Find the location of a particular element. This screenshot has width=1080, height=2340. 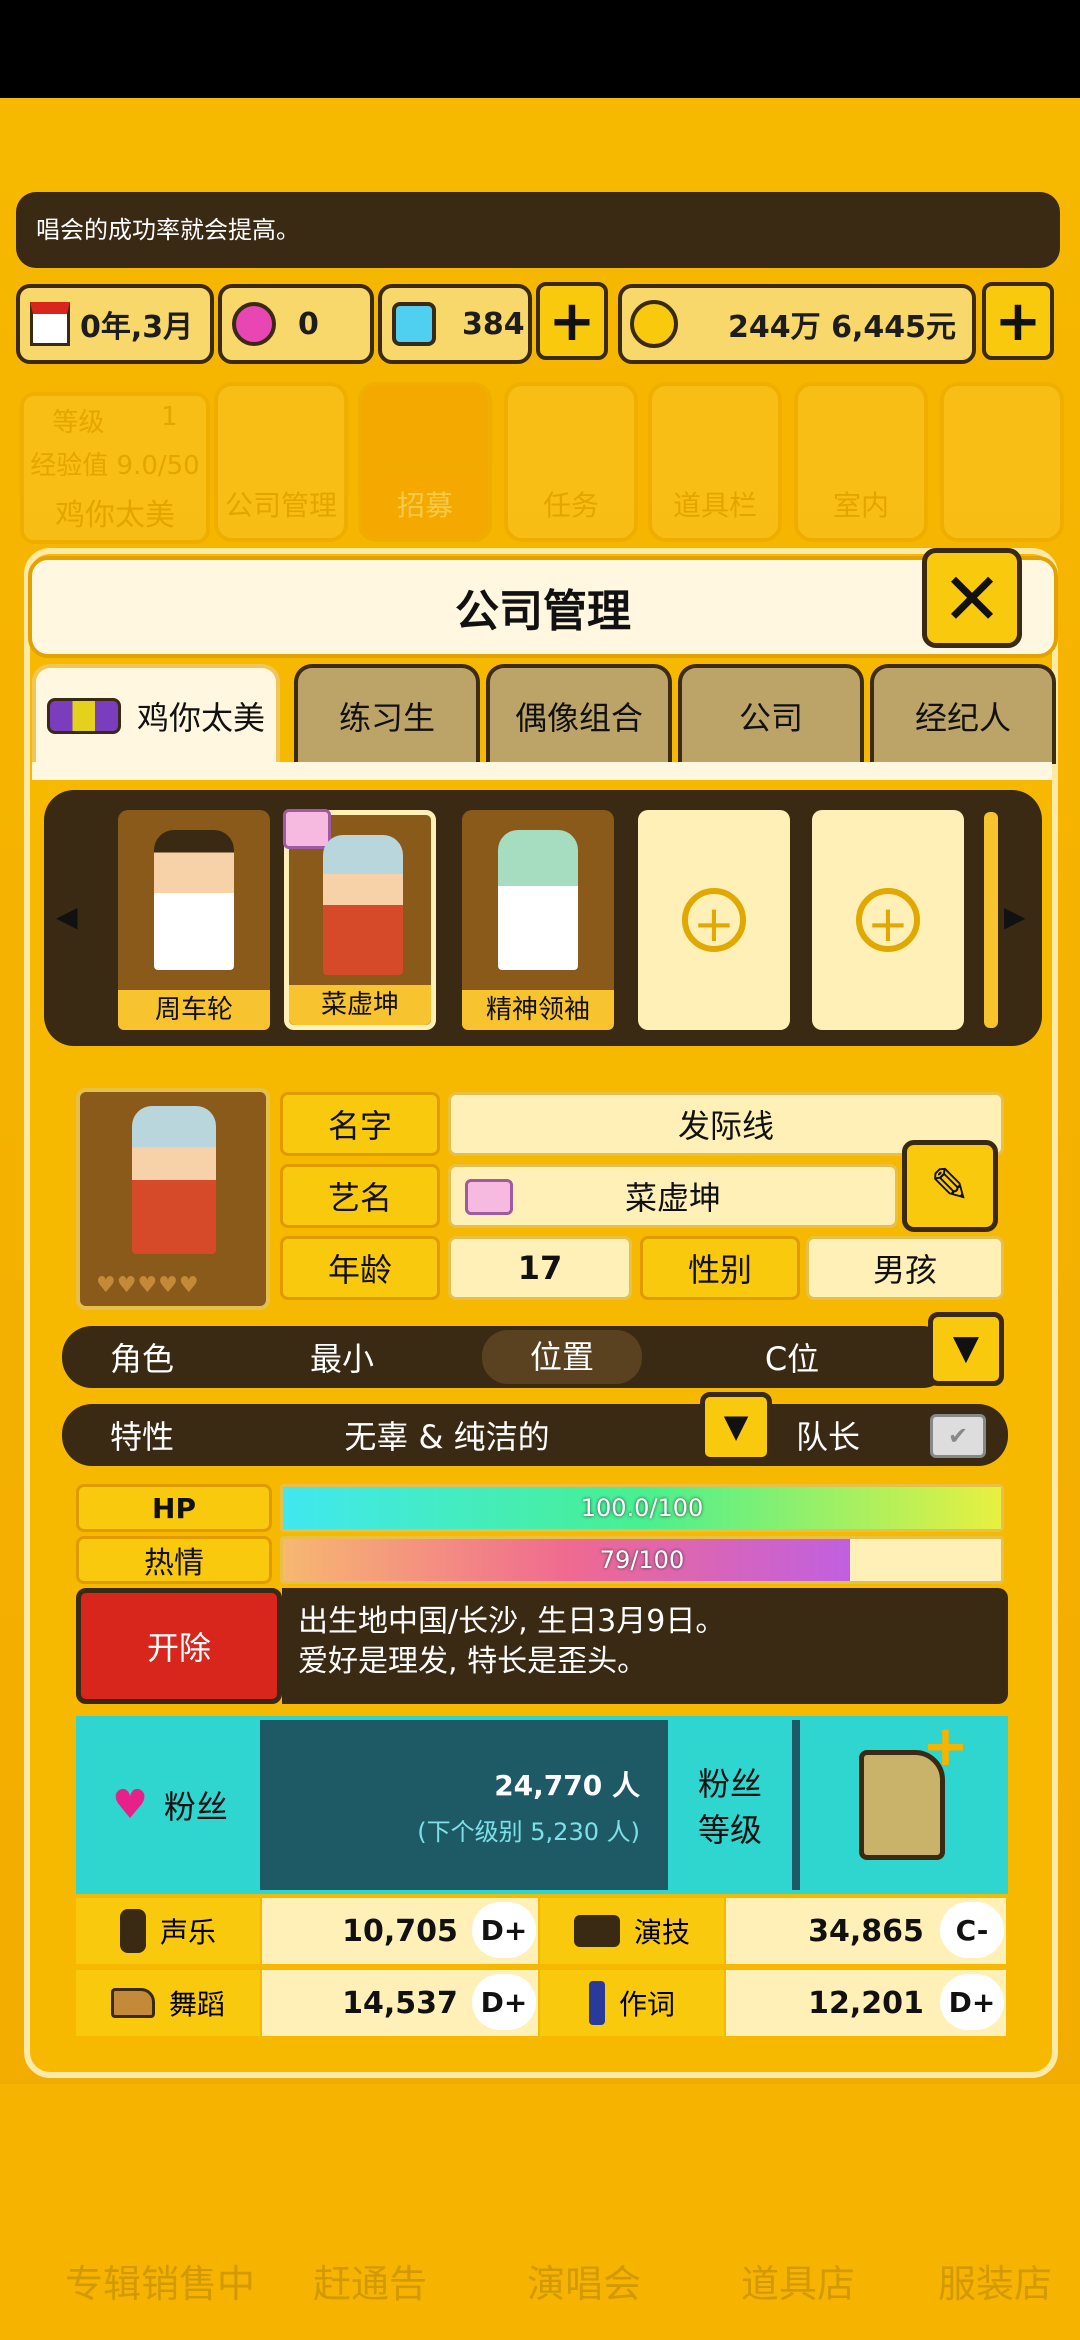

fans-count: 24,770 人 is located at coordinates (567, 1785).